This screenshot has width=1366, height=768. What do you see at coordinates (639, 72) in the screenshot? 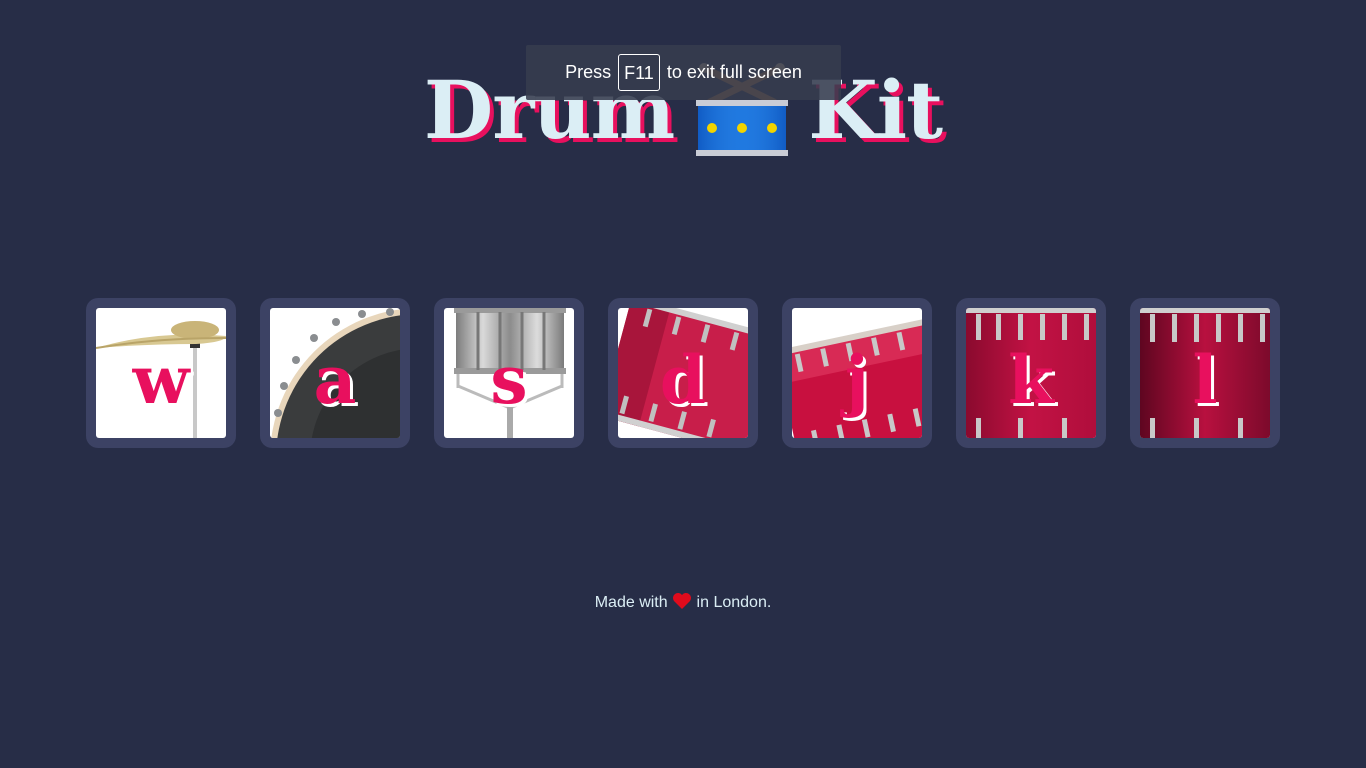
I see `fullscreen-notice-key: F11` at bounding box center [639, 72].